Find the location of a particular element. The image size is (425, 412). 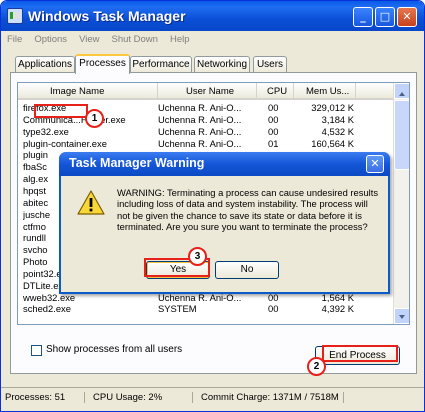

tab-performance: Performance is located at coordinates (161, 64).